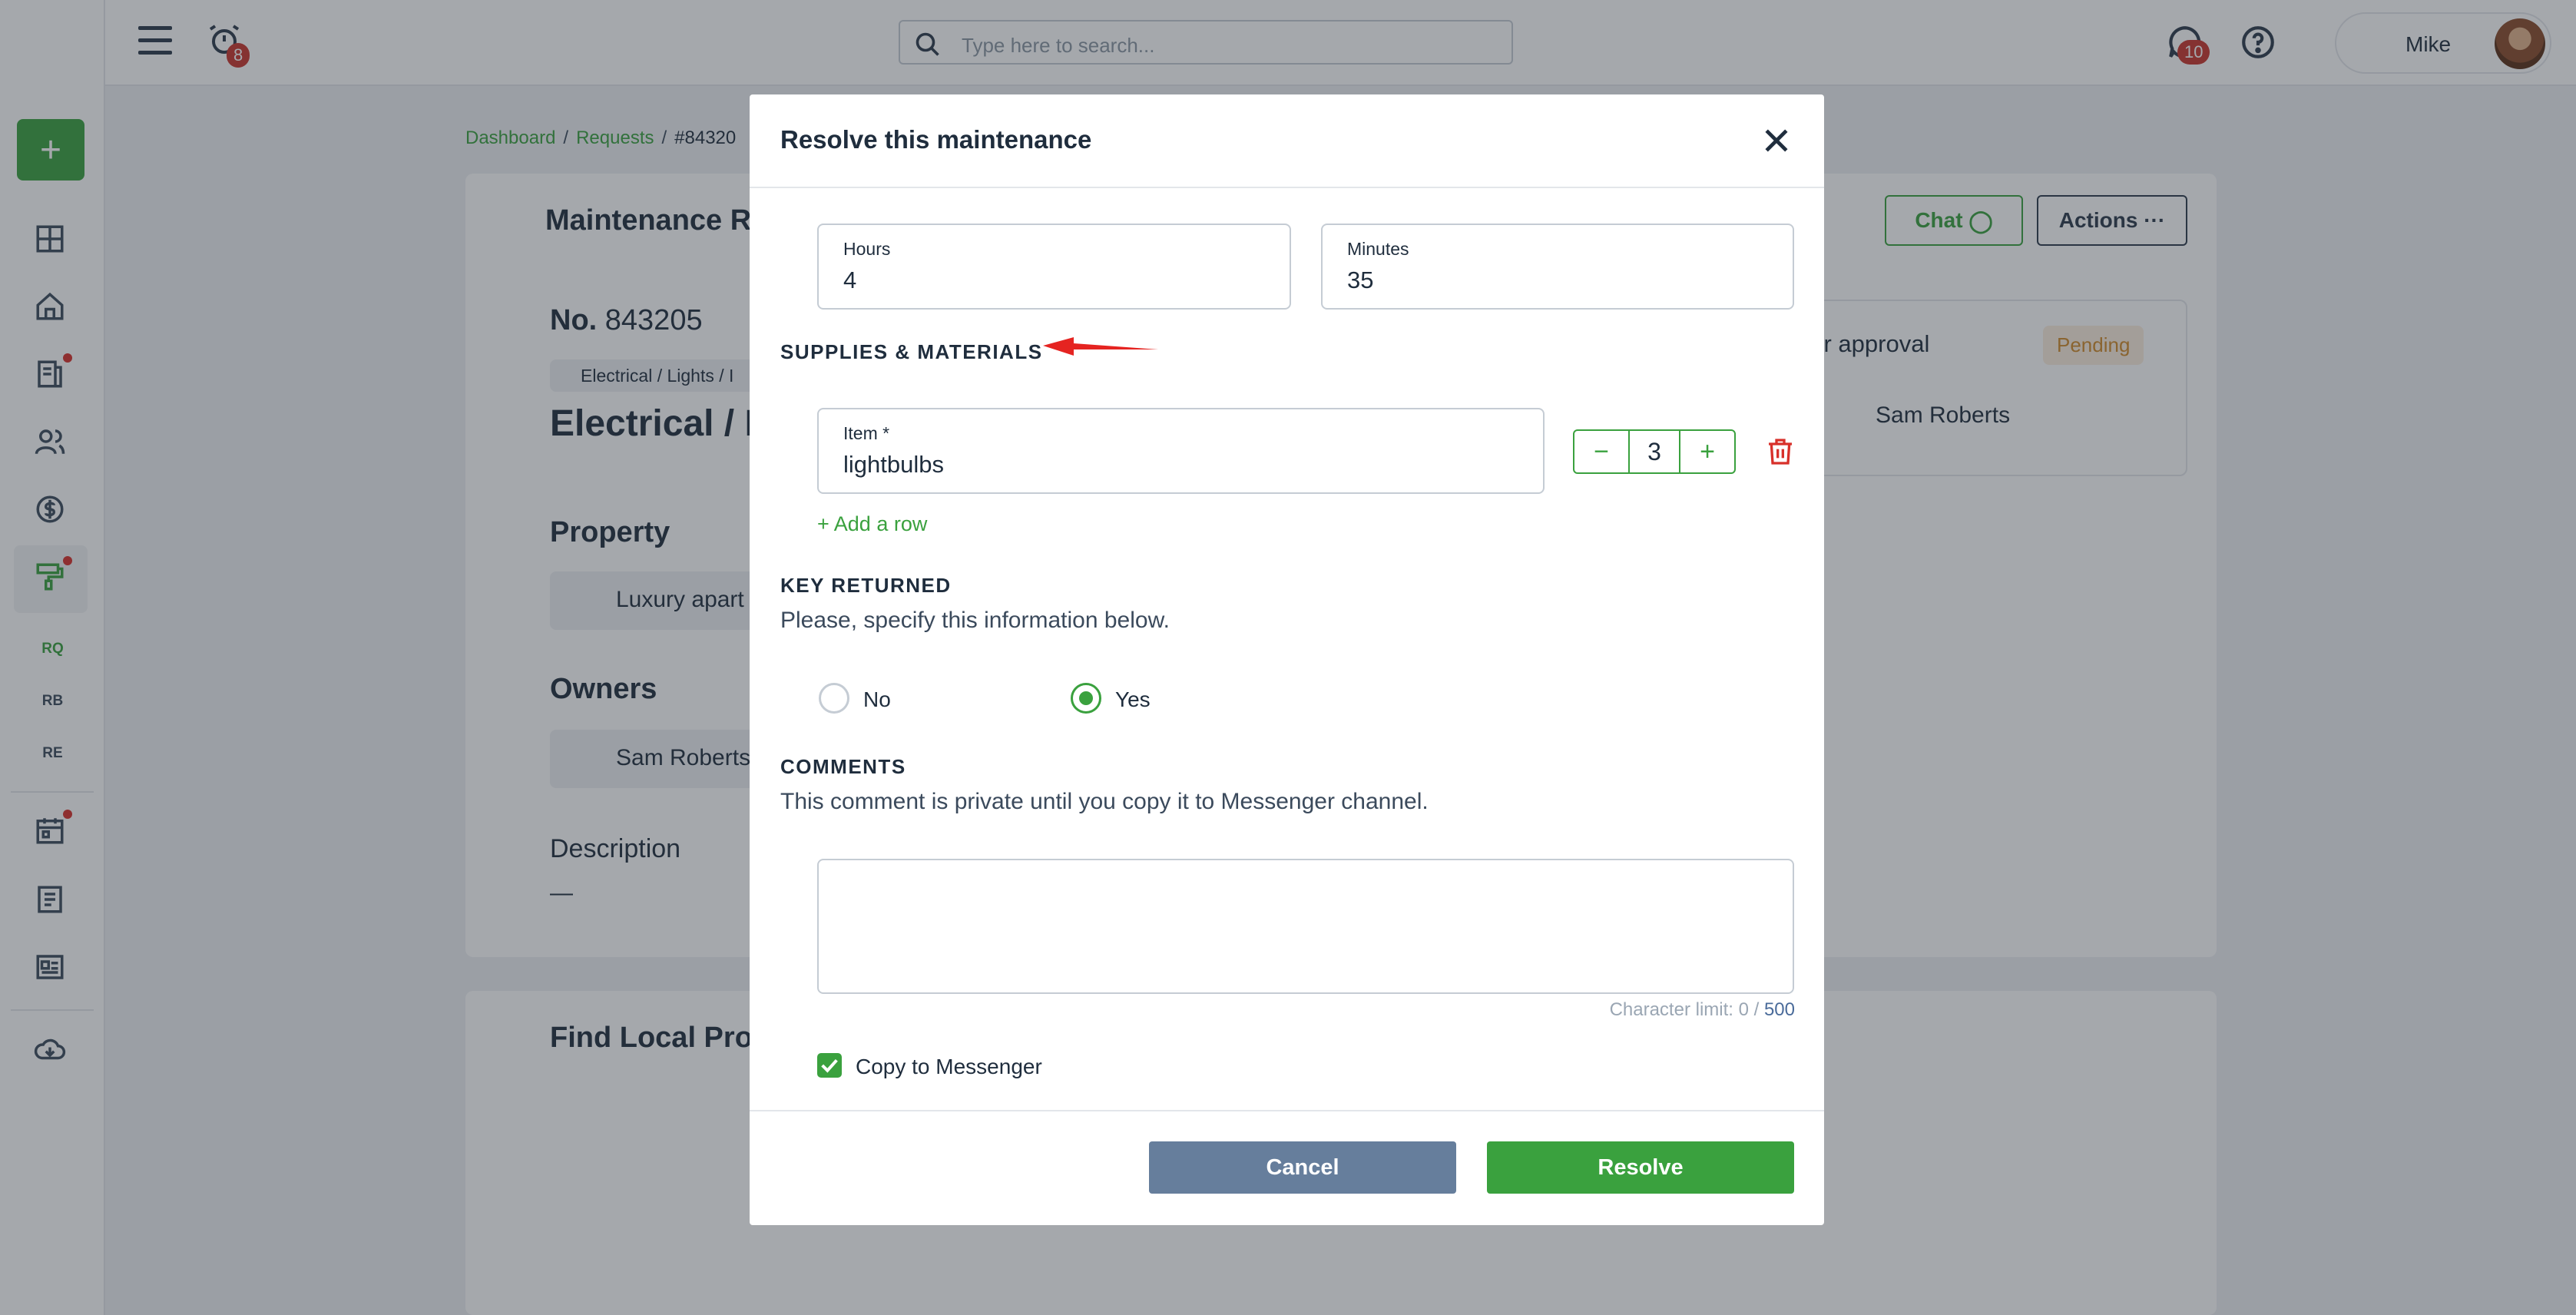 Image resolution: width=2576 pixels, height=1315 pixels. I want to click on key-no-label: No, so click(877, 699).